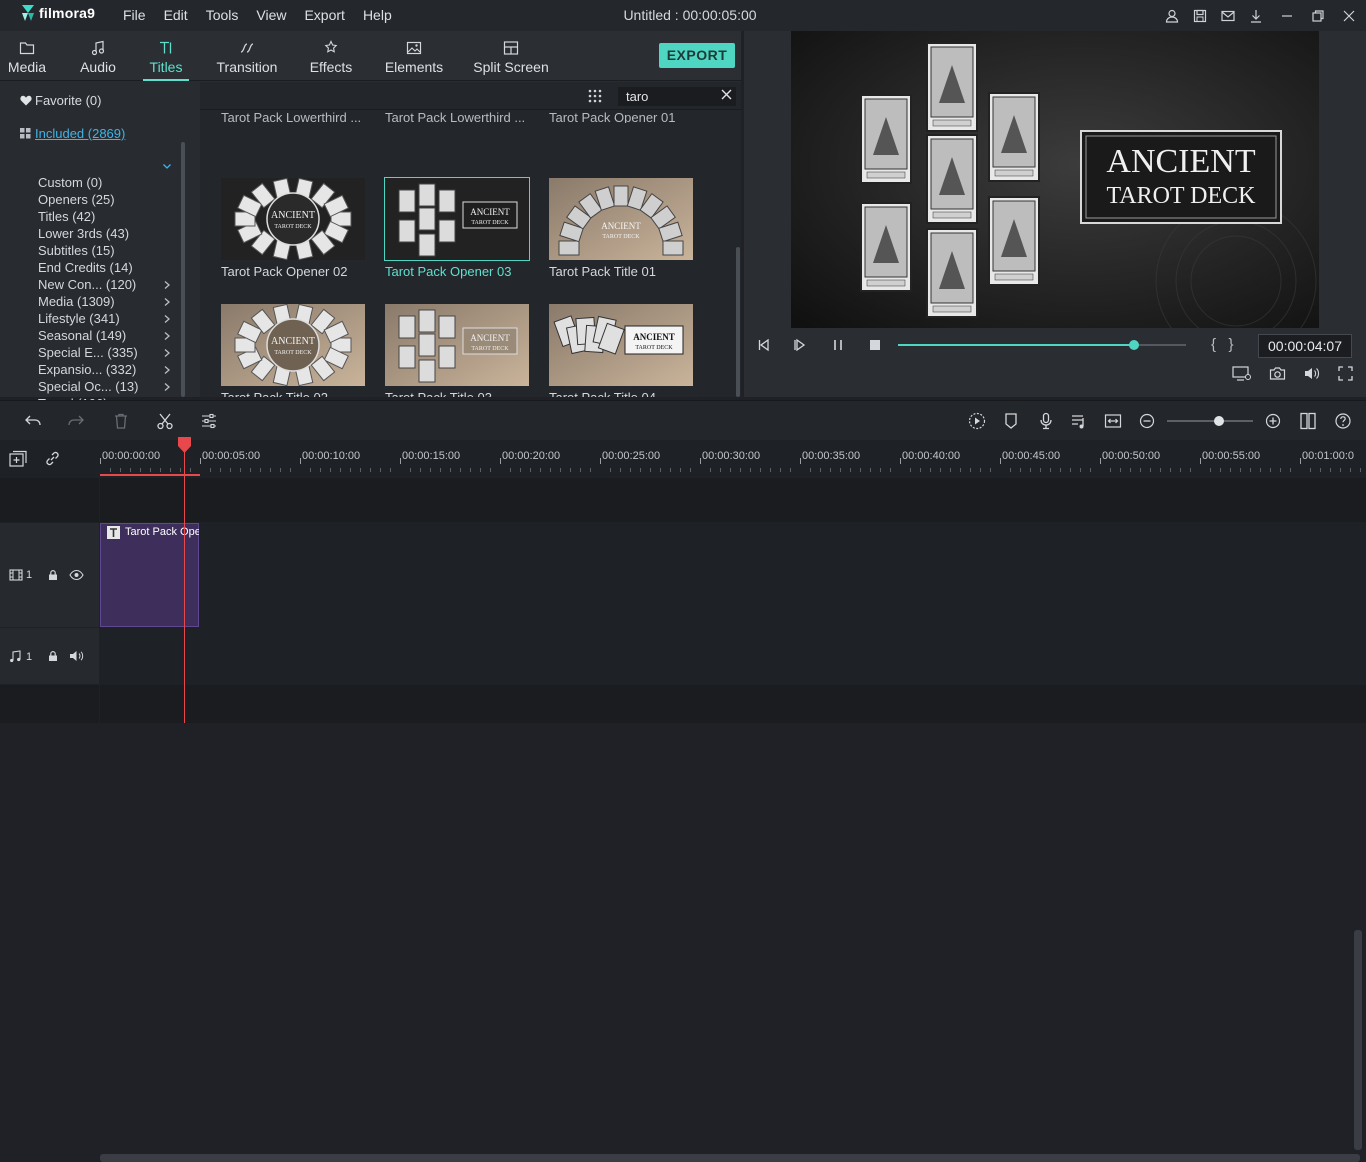 The image size is (1366, 1162). What do you see at coordinates (76, 250) in the screenshot?
I see `category-item: Subtitles (15)` at bounding box center [76, 250].